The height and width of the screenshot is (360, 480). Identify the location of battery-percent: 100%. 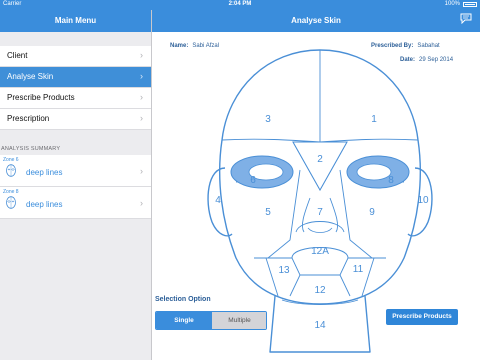
(452, 4).